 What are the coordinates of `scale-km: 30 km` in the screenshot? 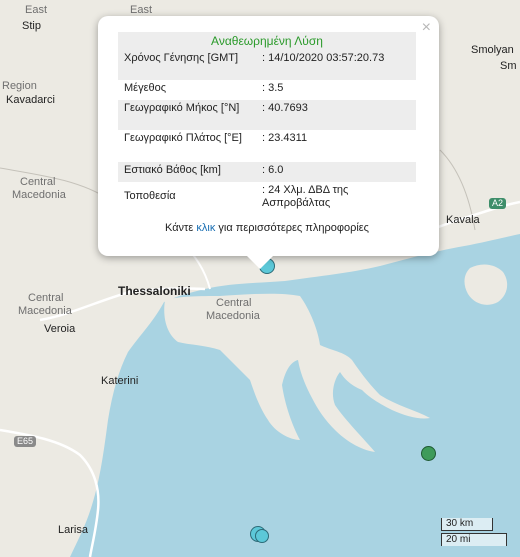 It's located at (467, 524).